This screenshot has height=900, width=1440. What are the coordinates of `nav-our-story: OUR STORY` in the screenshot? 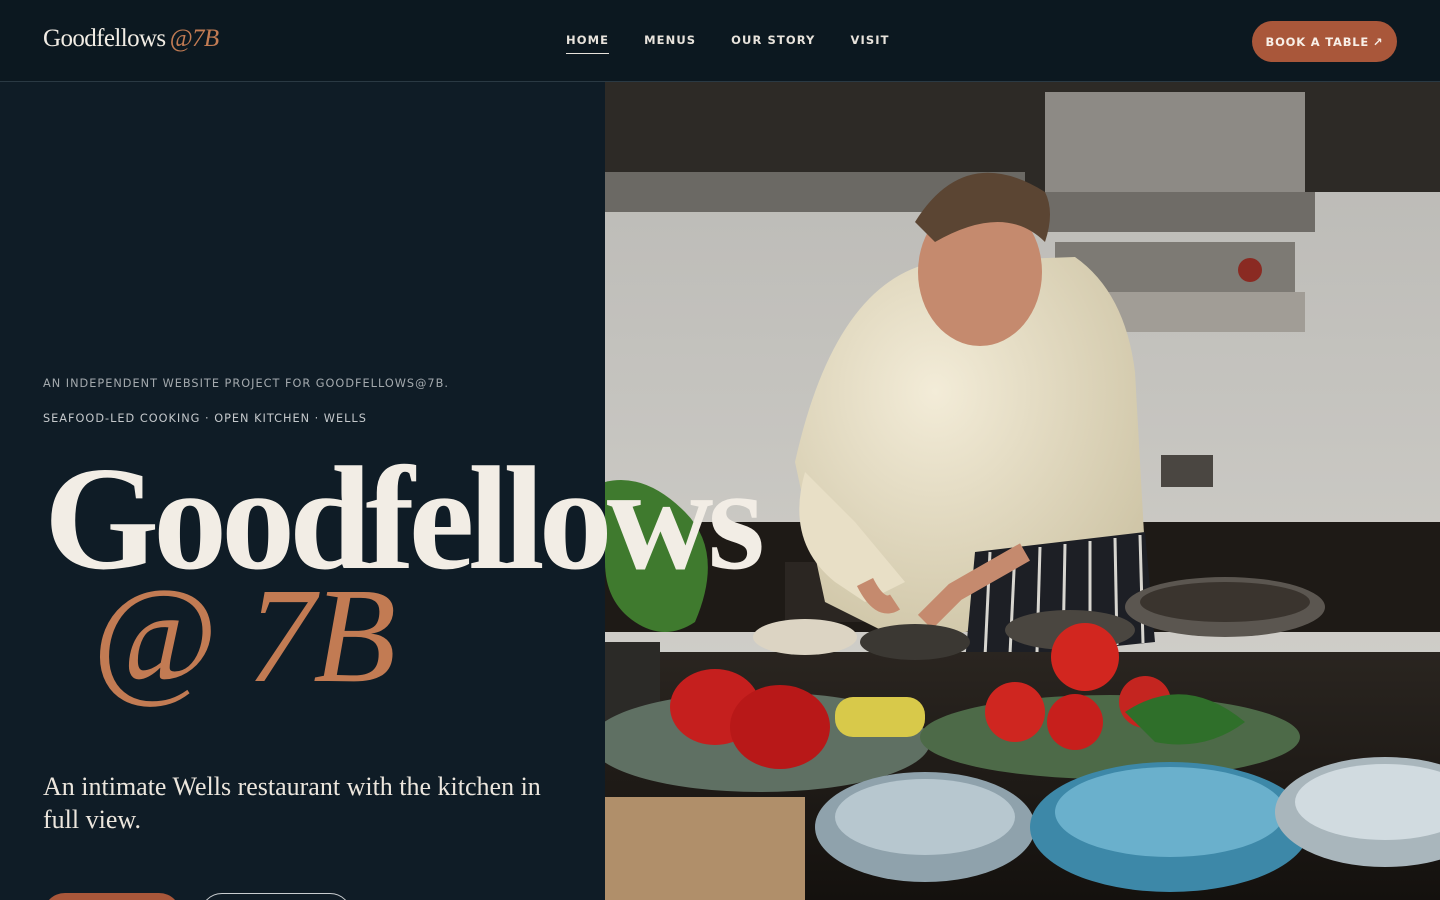 It's located at (773, 43).